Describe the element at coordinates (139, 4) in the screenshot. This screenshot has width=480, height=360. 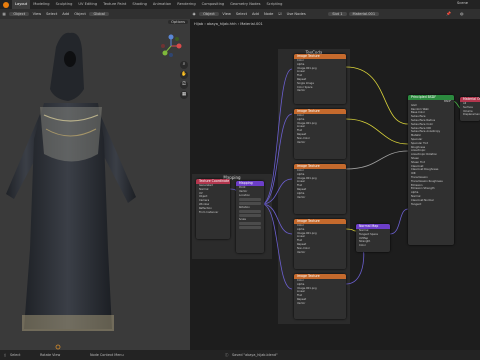
I see `tab-shading: Shading` at that location.